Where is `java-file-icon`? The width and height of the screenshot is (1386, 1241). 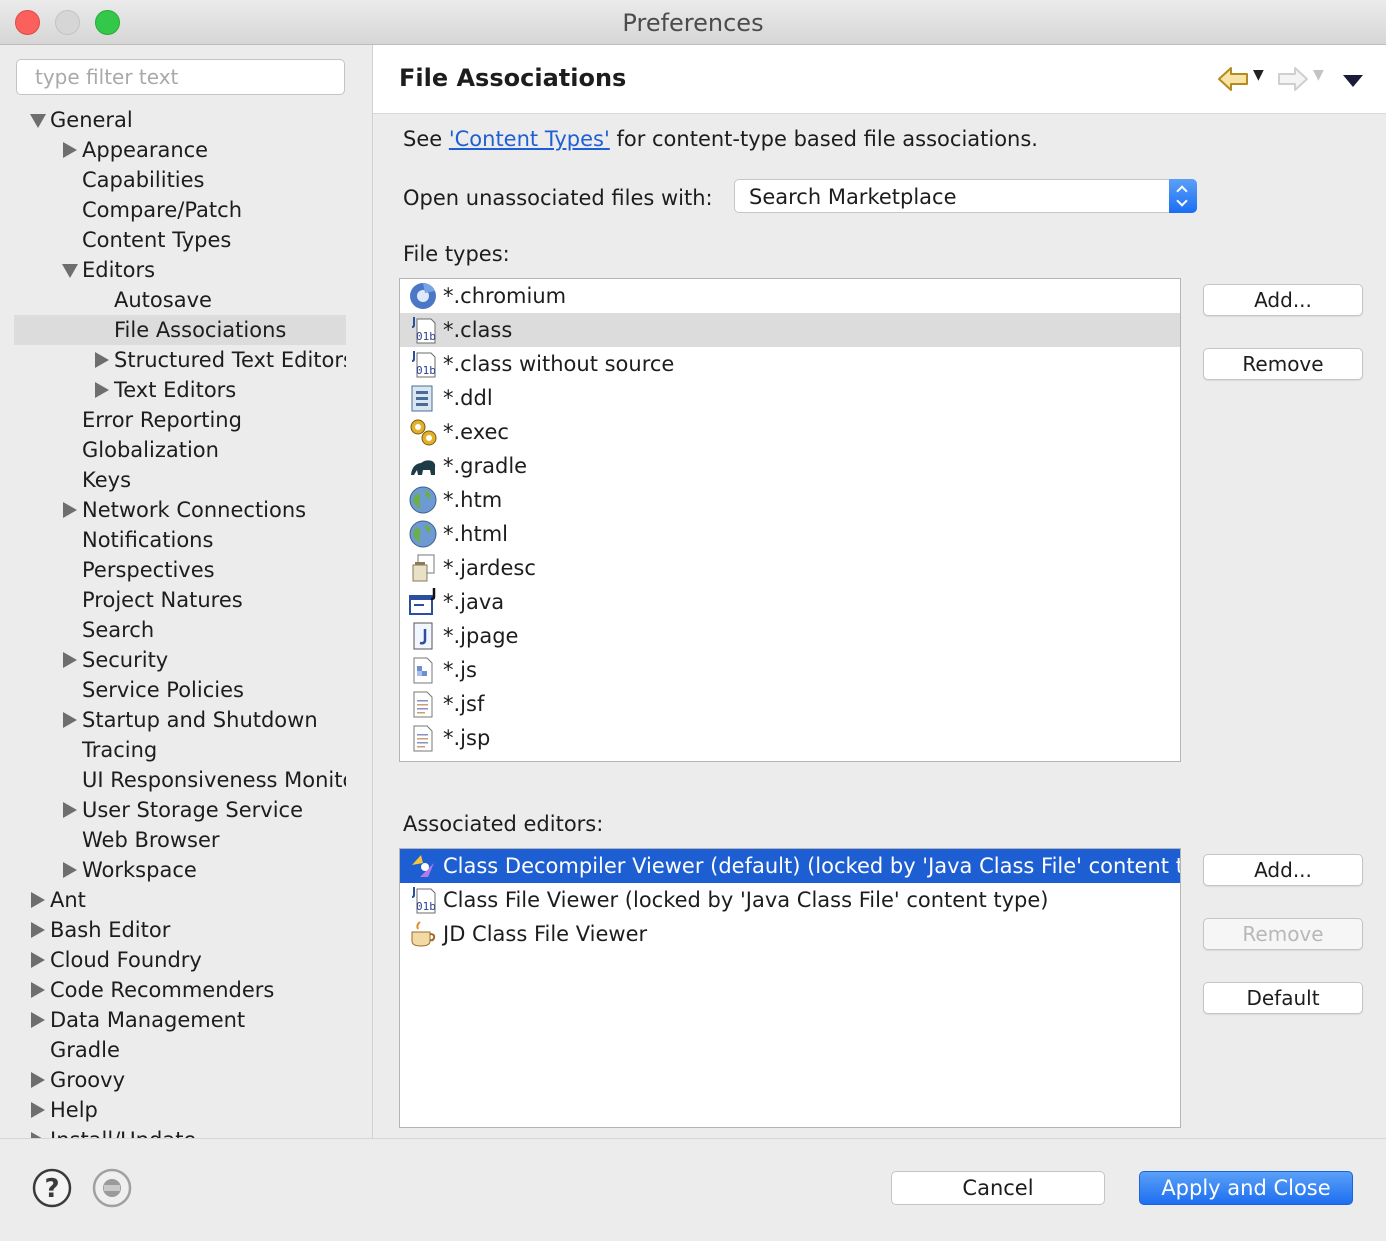 java-file-icon is located at coordinates (423, 602).